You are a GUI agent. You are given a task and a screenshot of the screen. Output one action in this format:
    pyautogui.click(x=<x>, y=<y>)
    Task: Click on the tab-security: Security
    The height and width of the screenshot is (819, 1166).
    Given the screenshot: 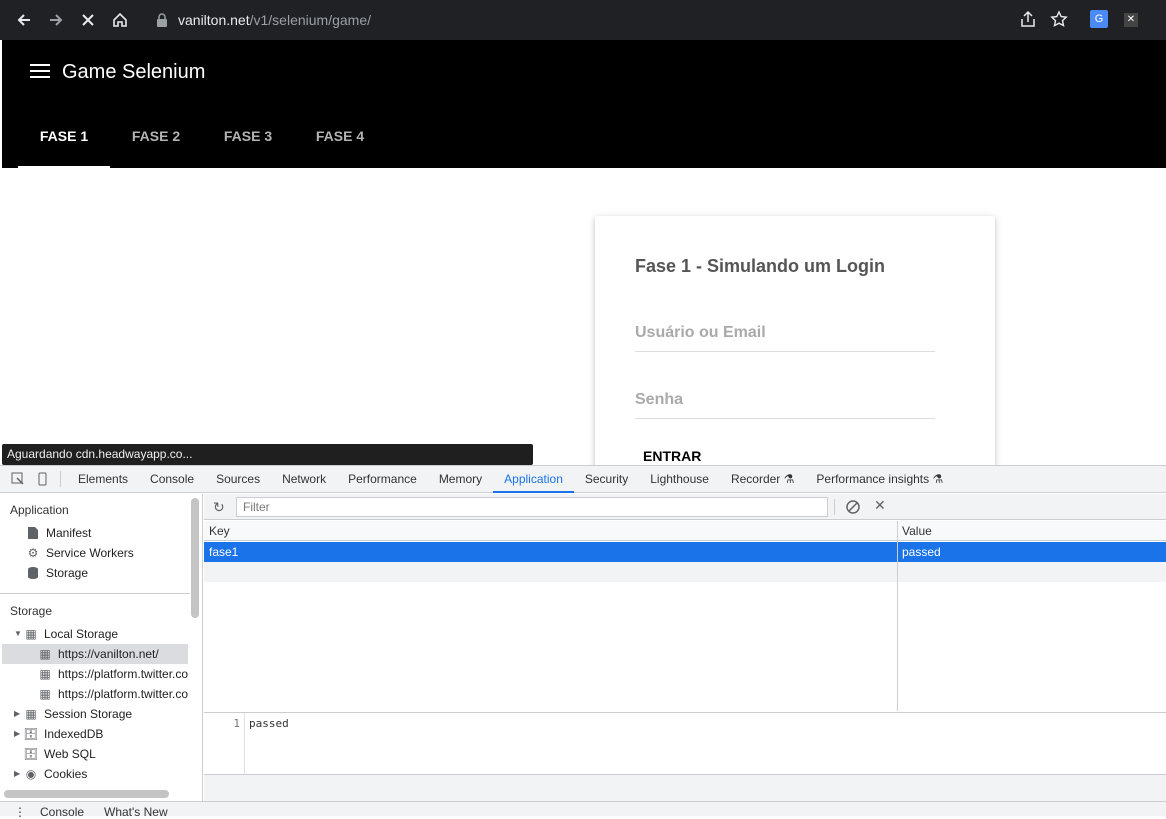 What is the action you would take?
    pyautogui.click(x=606, y=479)
    